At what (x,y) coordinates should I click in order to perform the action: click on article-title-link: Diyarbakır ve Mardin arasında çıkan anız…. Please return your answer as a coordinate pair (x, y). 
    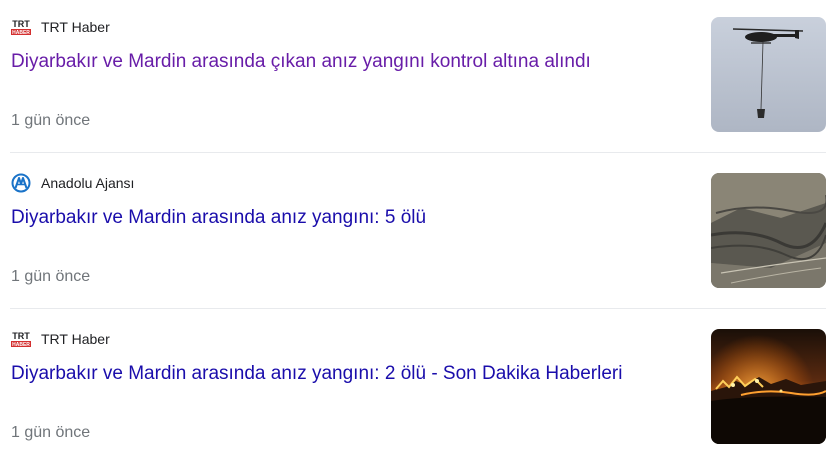
    Looking at the image, I should click on (351, 62).